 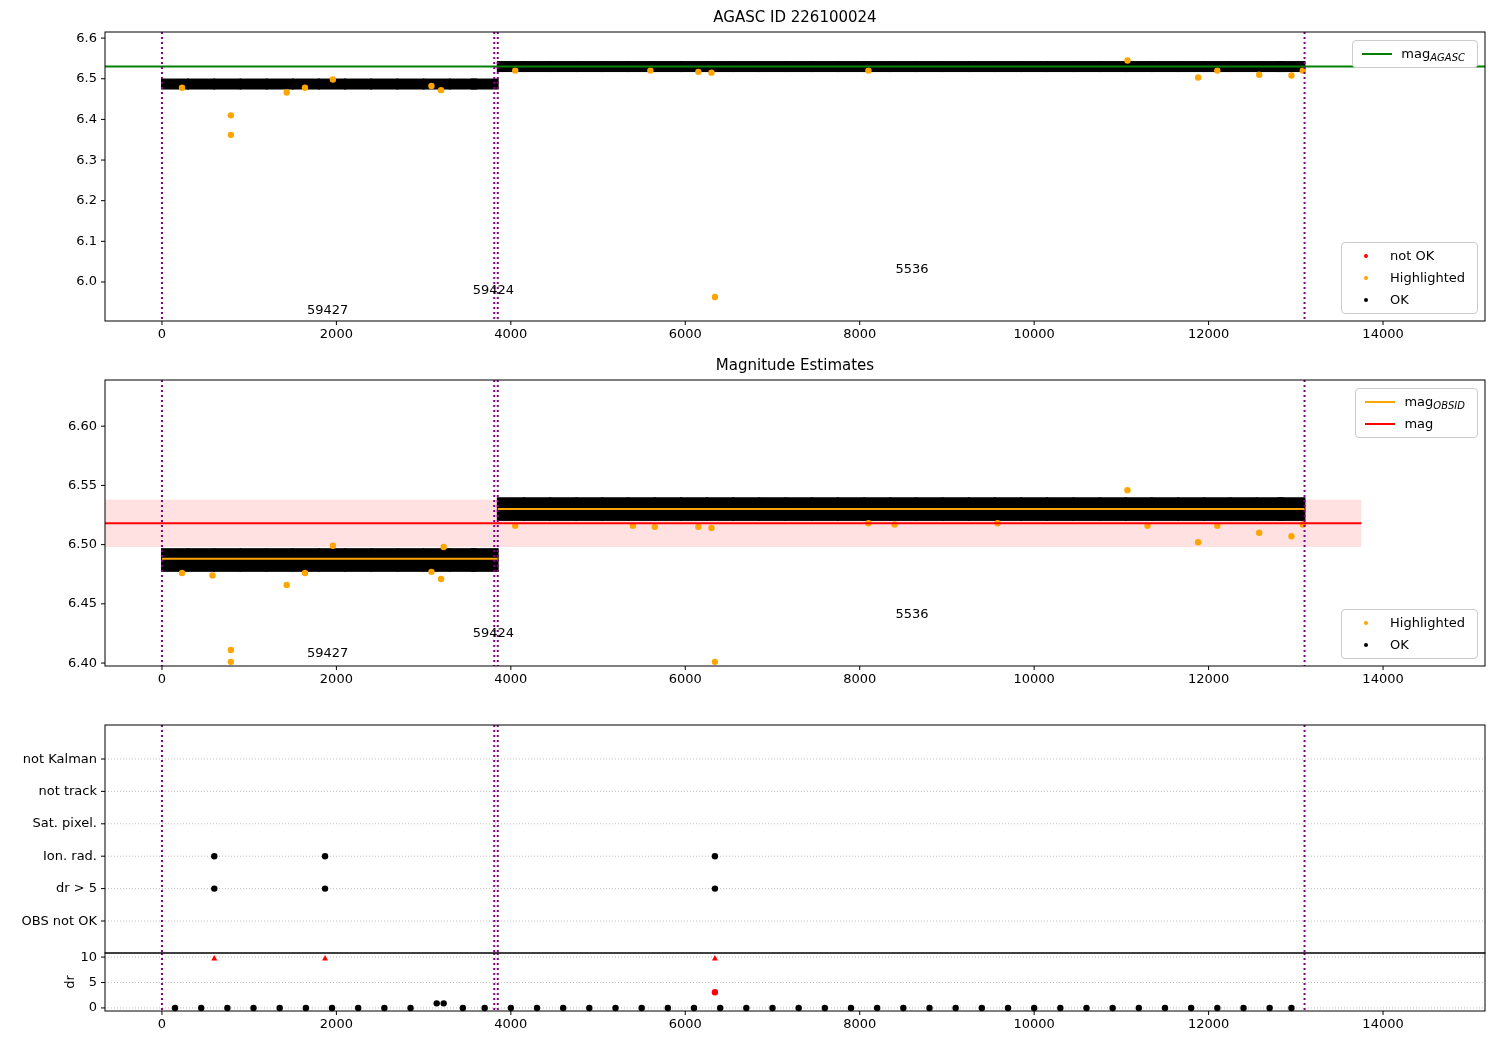 What do you see at coordinates (86, 118) in the screenshot?
I see `y-tick-label: 6.4` at bounding box center [86, 118].